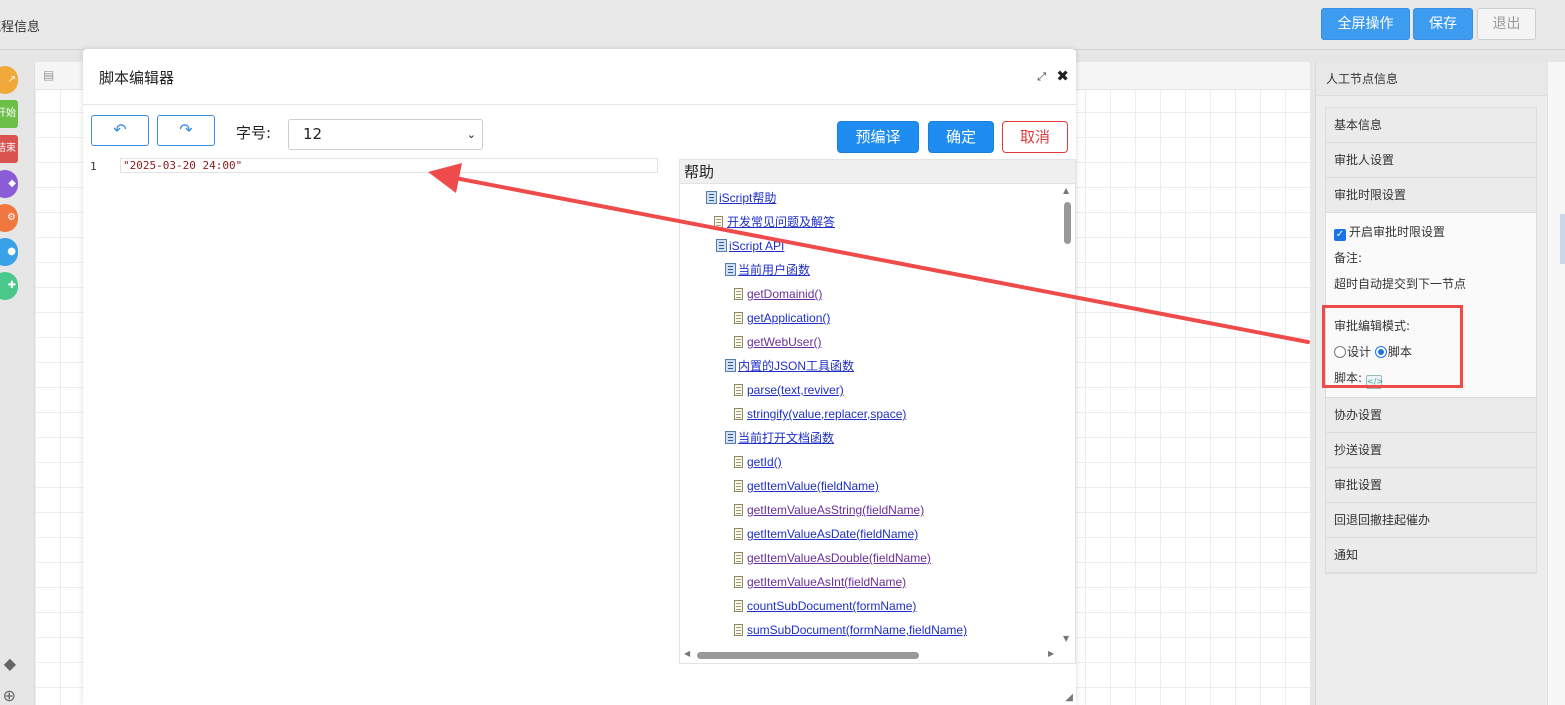  Describe the element at coordinates (1372, 326) in the screenshot. I see `edit-mode-label: 审批编辑模式:` at that location.